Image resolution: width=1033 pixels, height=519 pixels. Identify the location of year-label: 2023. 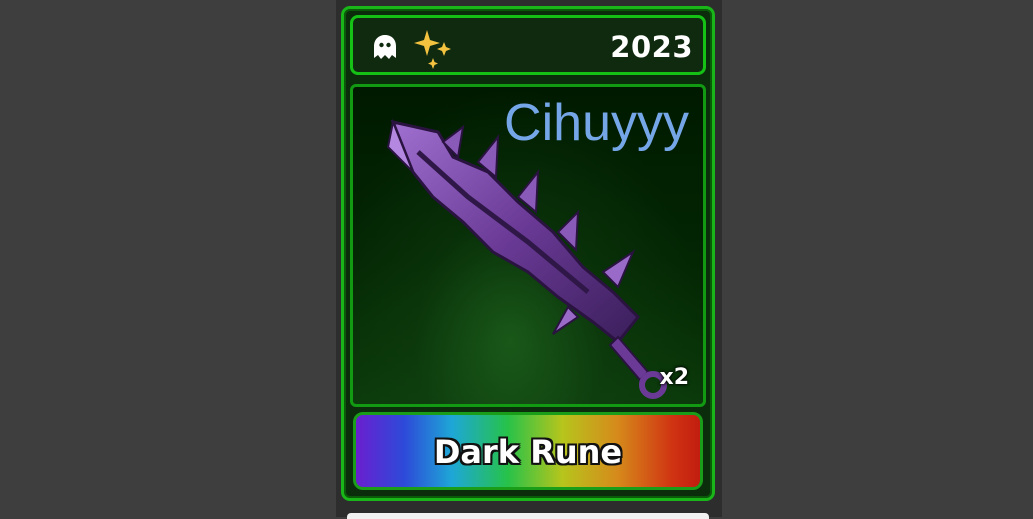
(651, 47).